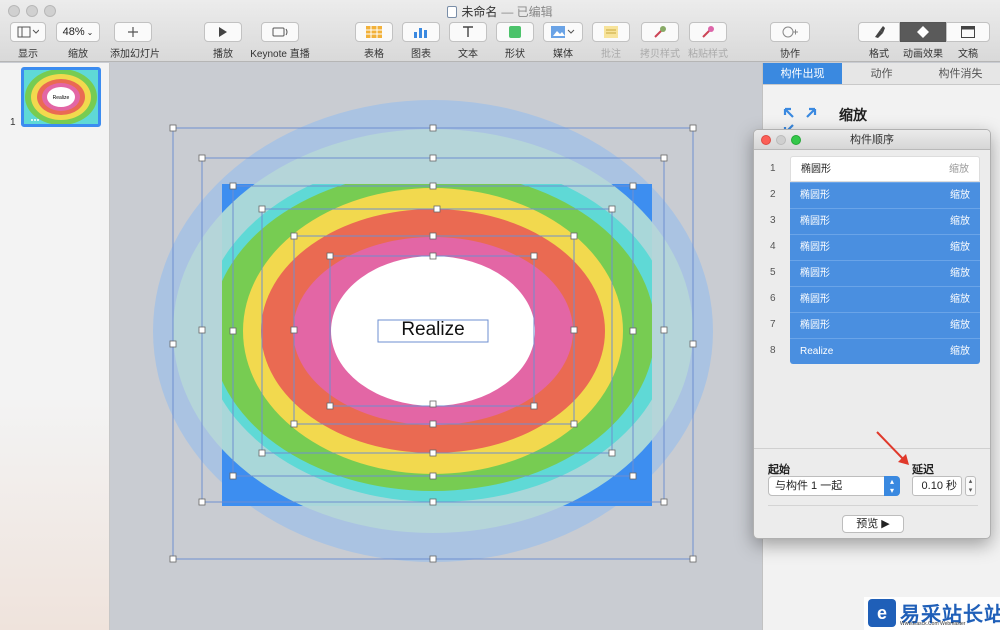 This screenshot has height=630, width=1000. Describe the element at coordinates (937, 486) in the screenshot. I see `delay-input: 0.10 秒` at that location.